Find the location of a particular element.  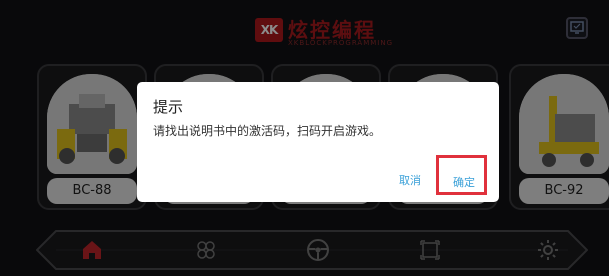

dialog-title: 提示 is located at coordinates (168, 107).